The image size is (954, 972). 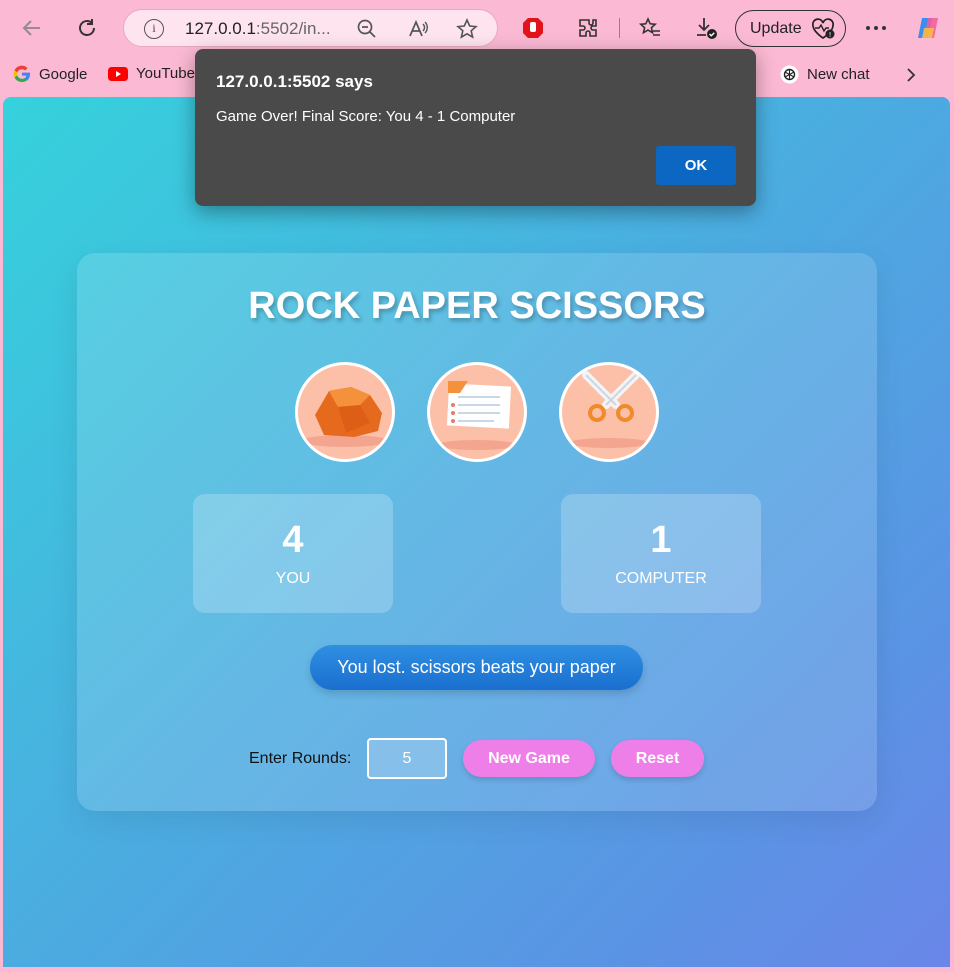 What do you see at coordinates (529, 758) in the screenshot?
I see `new-game-button: New Game` at bounding box center [529, 758].